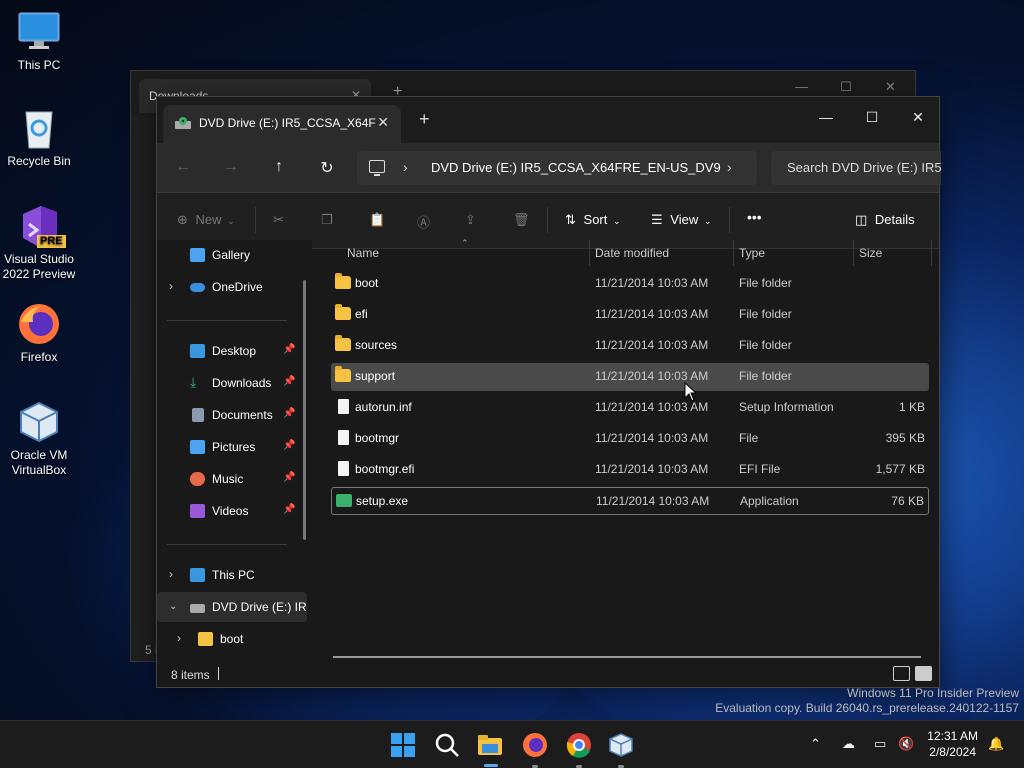  Describe the element at coordinates (232, 639) in the screenshot. I see `sidebar-item-boot: › boot` at that location.